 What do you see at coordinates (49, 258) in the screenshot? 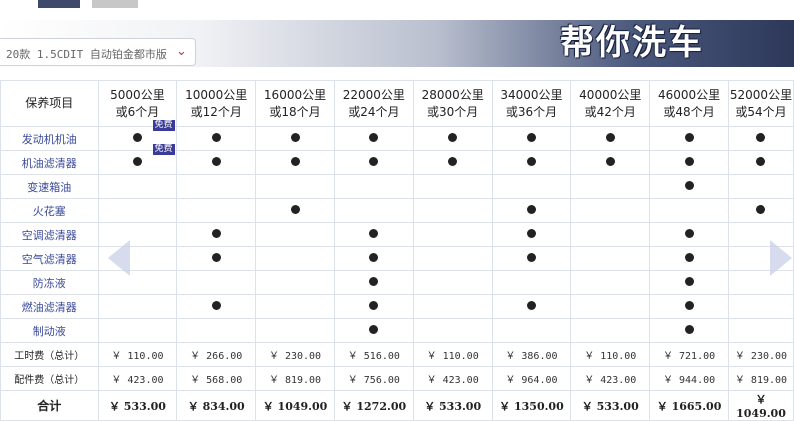
I see `item-name: 空气滤清器` at bounding box center [49, 258].